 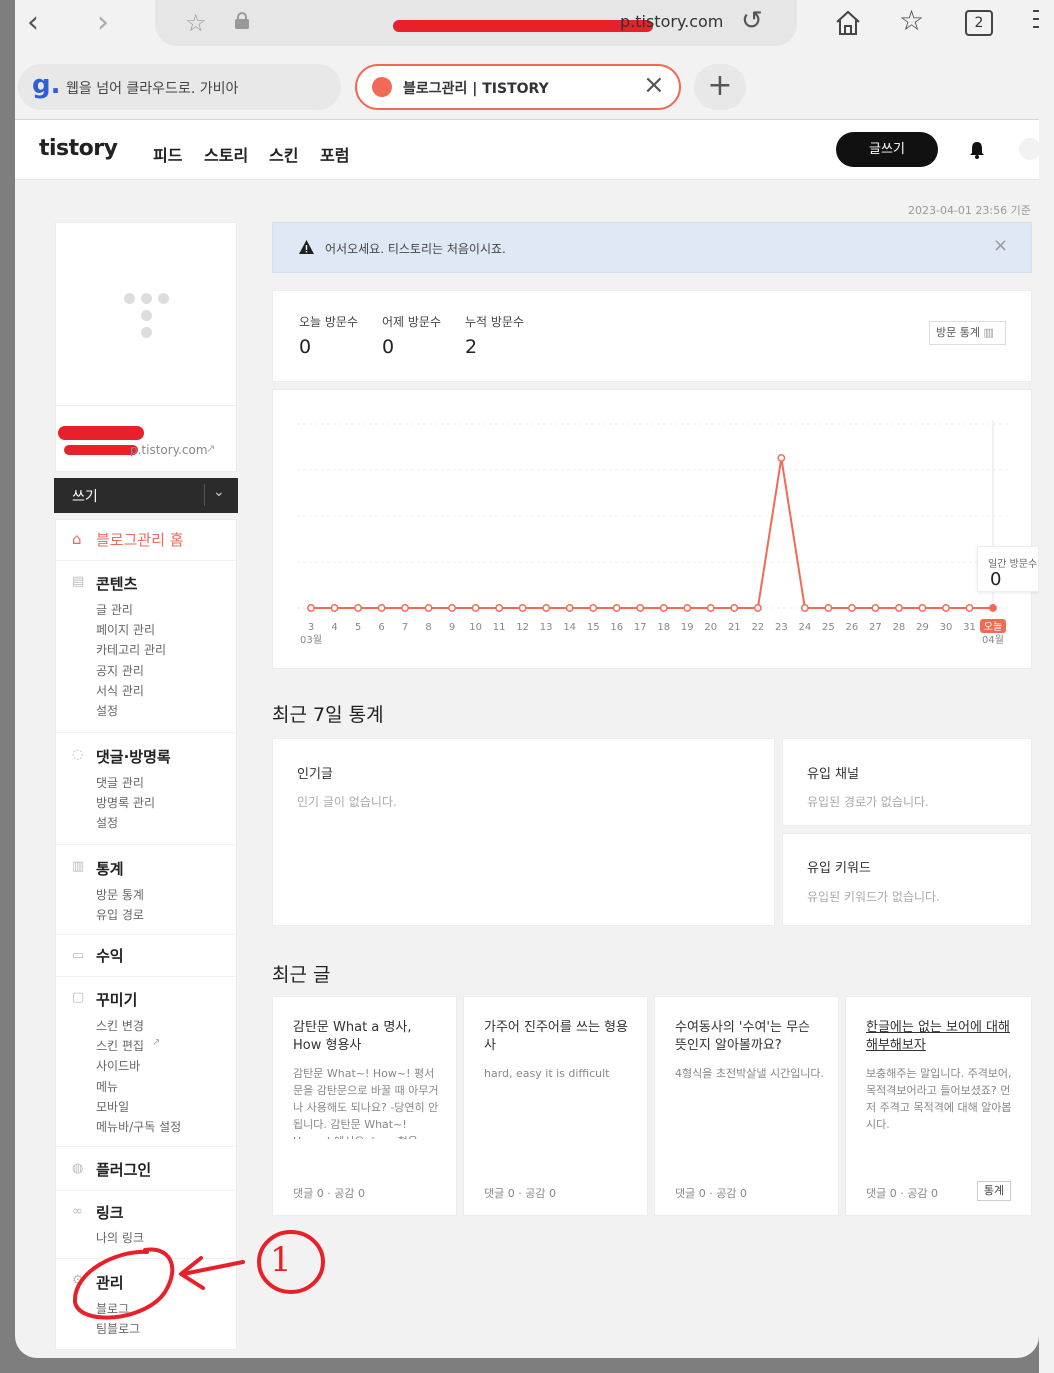 I want to click on referrer-channel-panel: 유입 채널 유입된 경로가 없습니다., so click(x=907, y=782).